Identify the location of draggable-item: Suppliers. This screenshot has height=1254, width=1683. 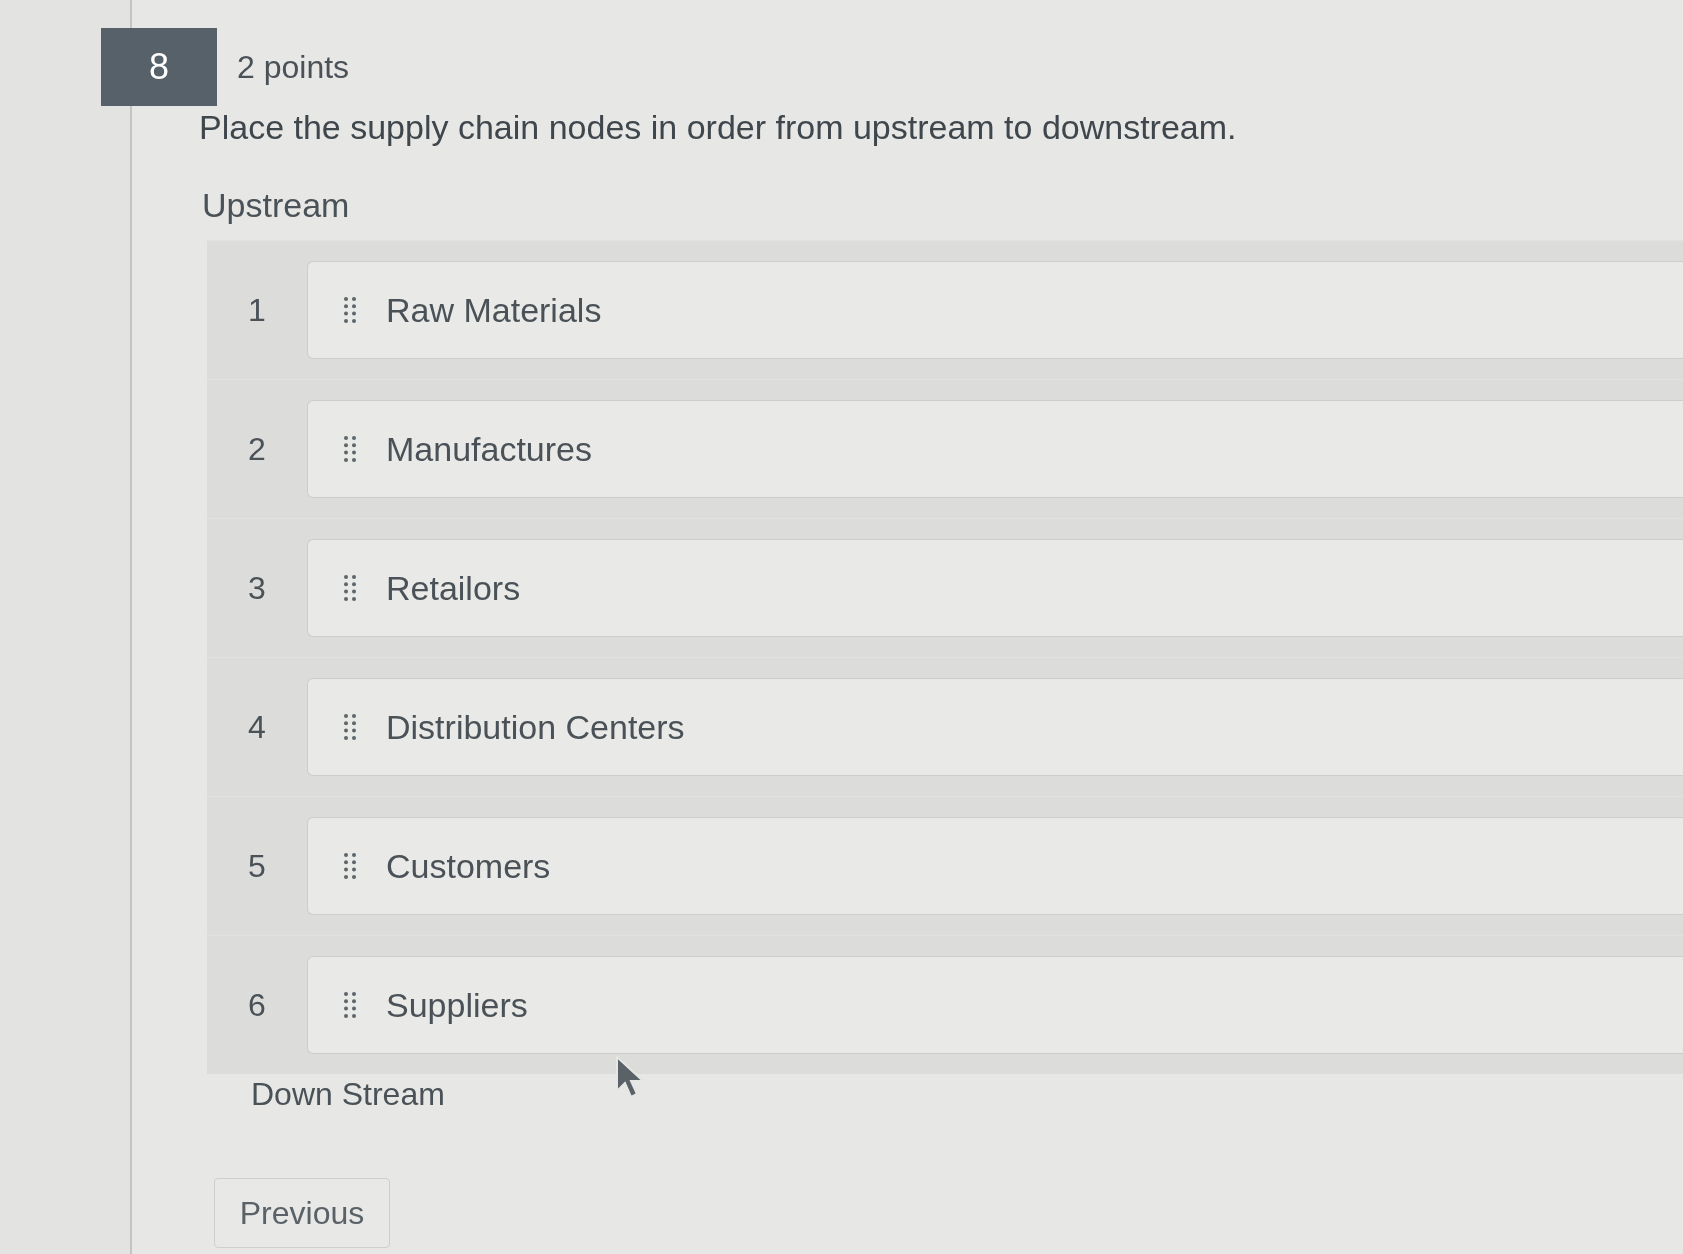
(995, 1005).